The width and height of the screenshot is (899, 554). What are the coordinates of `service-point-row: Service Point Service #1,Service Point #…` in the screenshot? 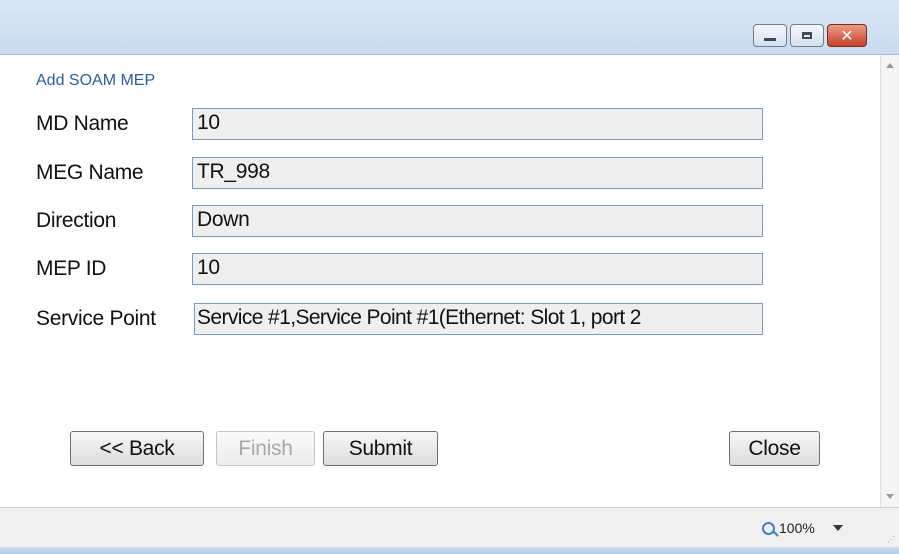 It's located at (416, 319).